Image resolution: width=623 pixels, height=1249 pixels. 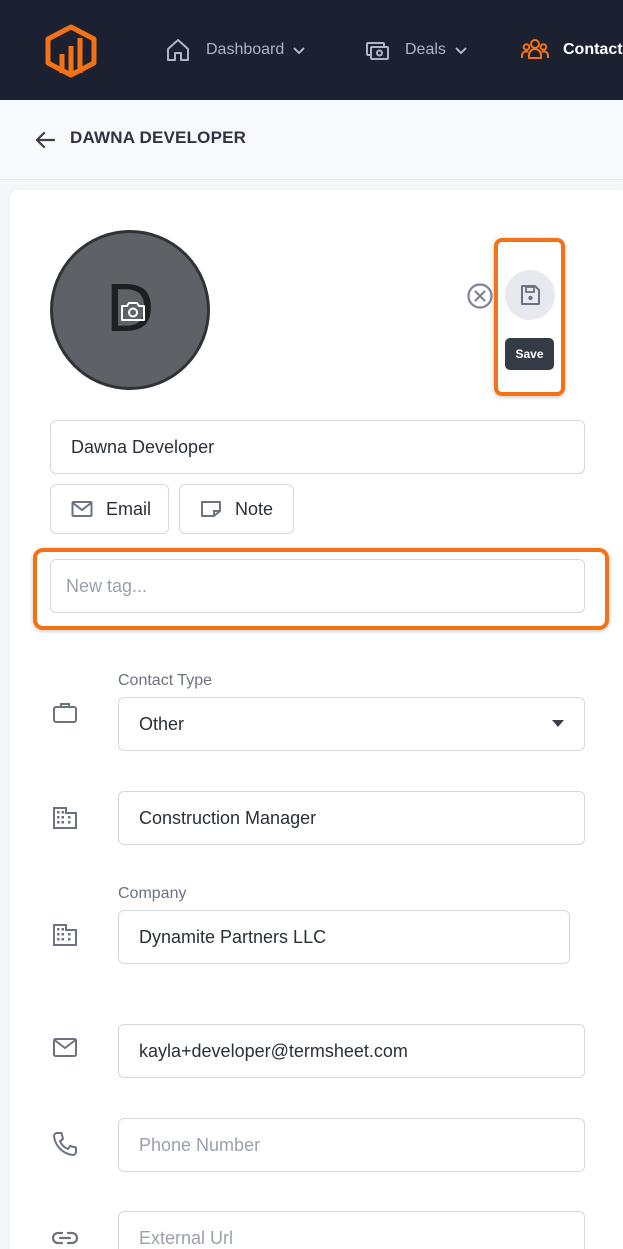 What do you see at coordinates (535, 50) in the screenshot?
I see `contacts-icon` at bounding box center [535, 50].